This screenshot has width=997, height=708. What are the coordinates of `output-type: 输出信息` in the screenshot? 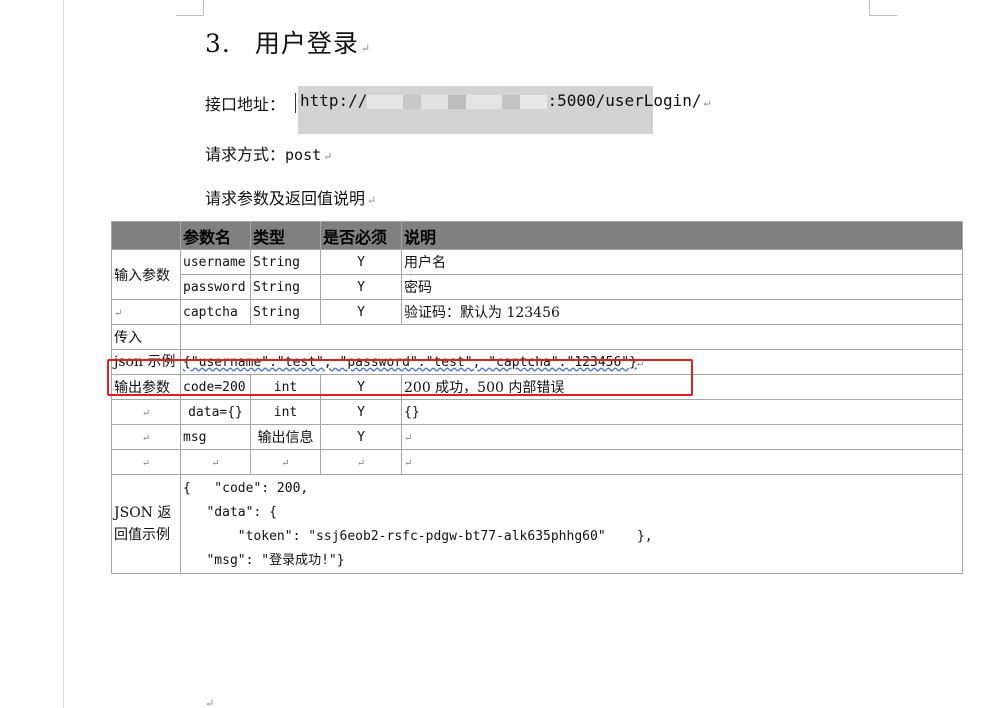 It's located at (285, 437).